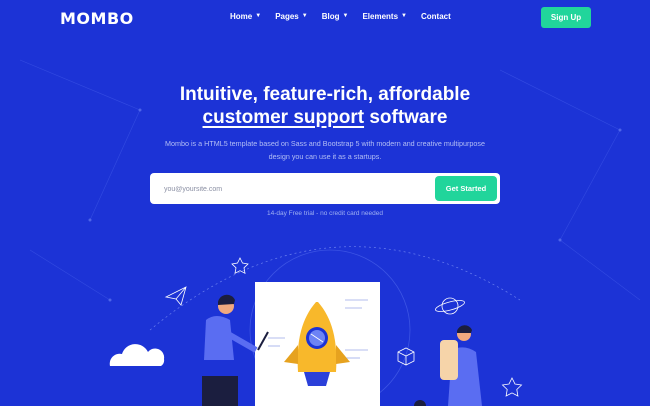 Image resolution: width=650 pixels, height=406 pixels. Describe the element at coordinates (406, 356) in the screenshot. I see `cube-icon` at that location.